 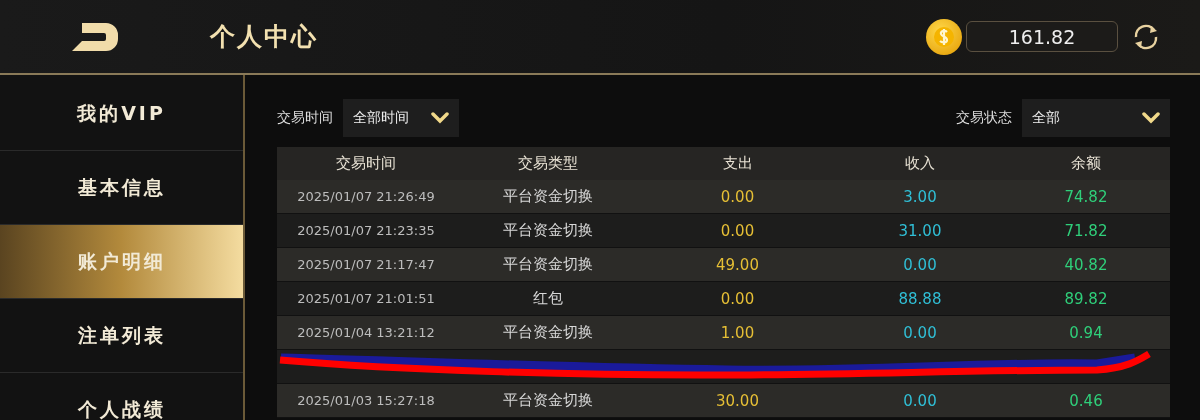 What do you see at coordinates (366, 333) in the screenshot?
I see `table-cell-text: 2025/01/04 13:21:12` at bounding box center [366, 333].